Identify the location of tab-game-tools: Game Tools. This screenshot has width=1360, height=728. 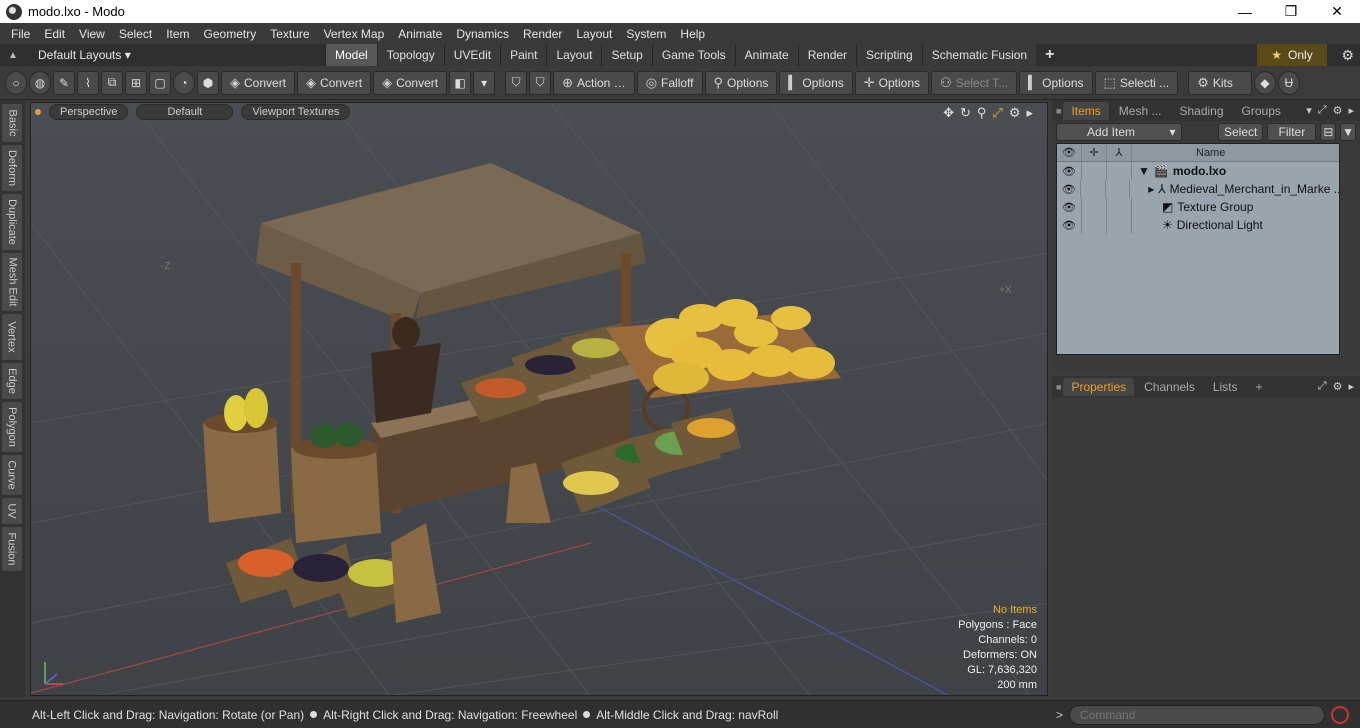
(693, 55).